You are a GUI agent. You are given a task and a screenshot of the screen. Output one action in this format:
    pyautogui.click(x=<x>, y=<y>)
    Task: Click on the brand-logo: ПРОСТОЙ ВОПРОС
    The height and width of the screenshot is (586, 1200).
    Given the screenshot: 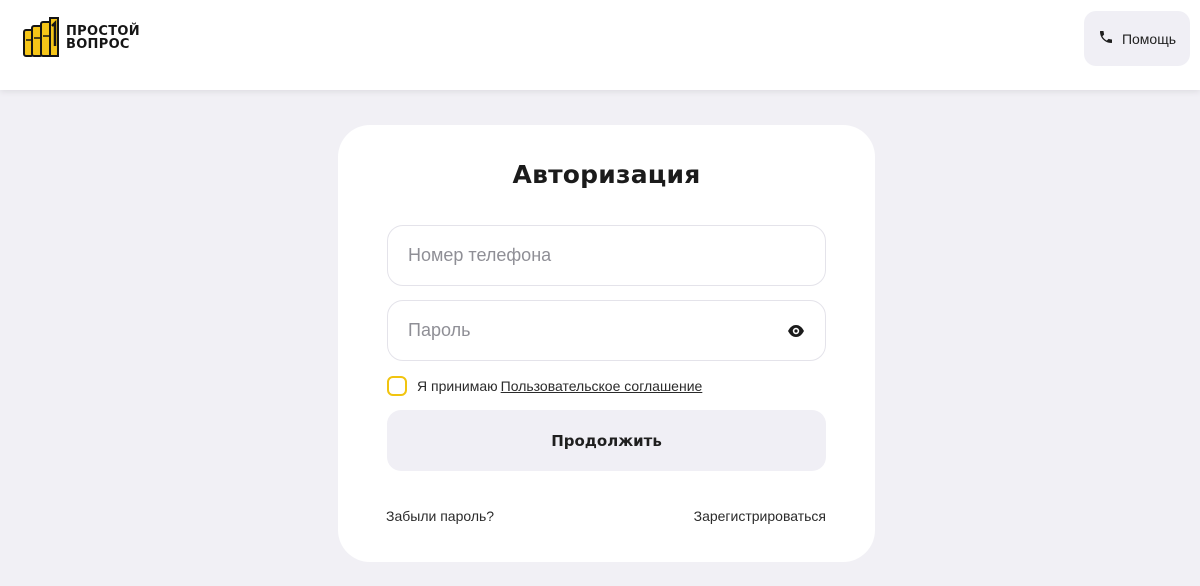 What is the action you would take?
    pyautogui.click(x=81, y=38)
    